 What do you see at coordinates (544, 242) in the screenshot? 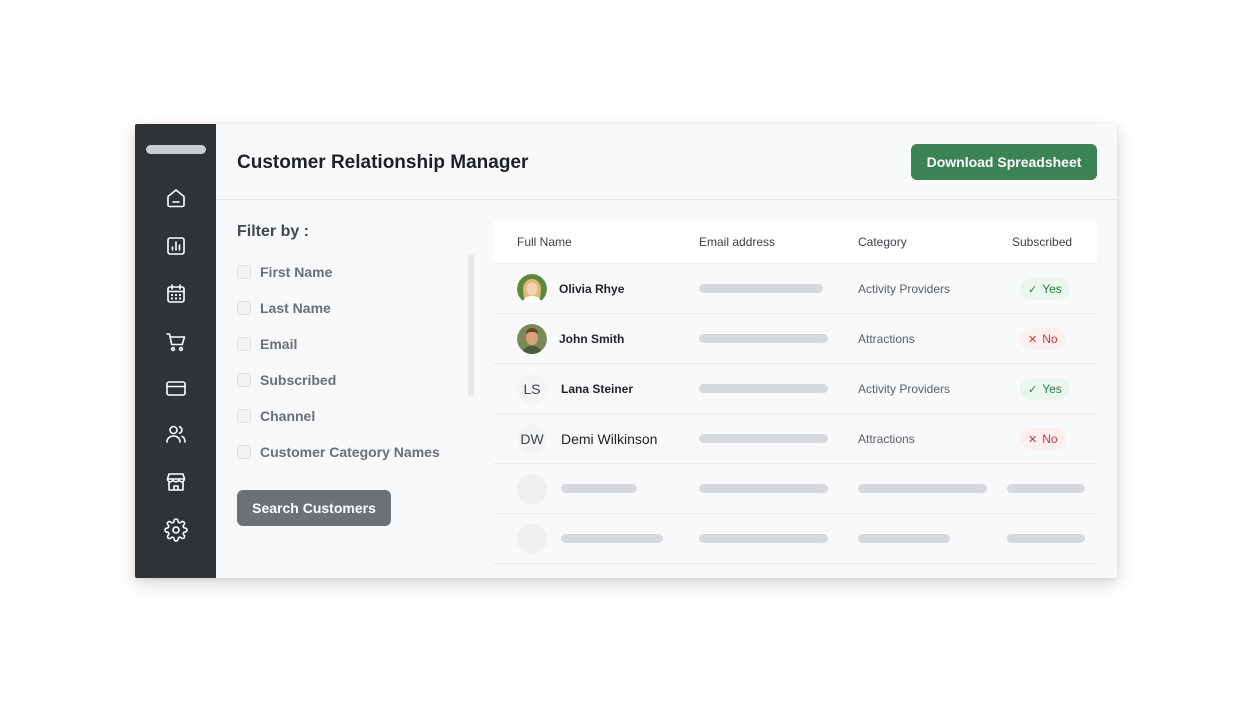
I see `column-header-full-name: Full Name` at bounding box center [544, 242].